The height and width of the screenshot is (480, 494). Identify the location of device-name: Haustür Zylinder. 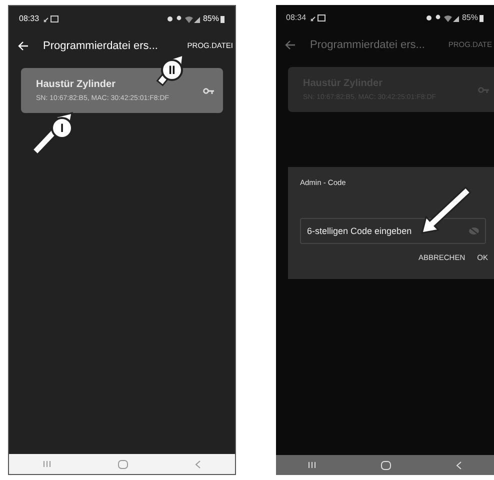
(76, 85).